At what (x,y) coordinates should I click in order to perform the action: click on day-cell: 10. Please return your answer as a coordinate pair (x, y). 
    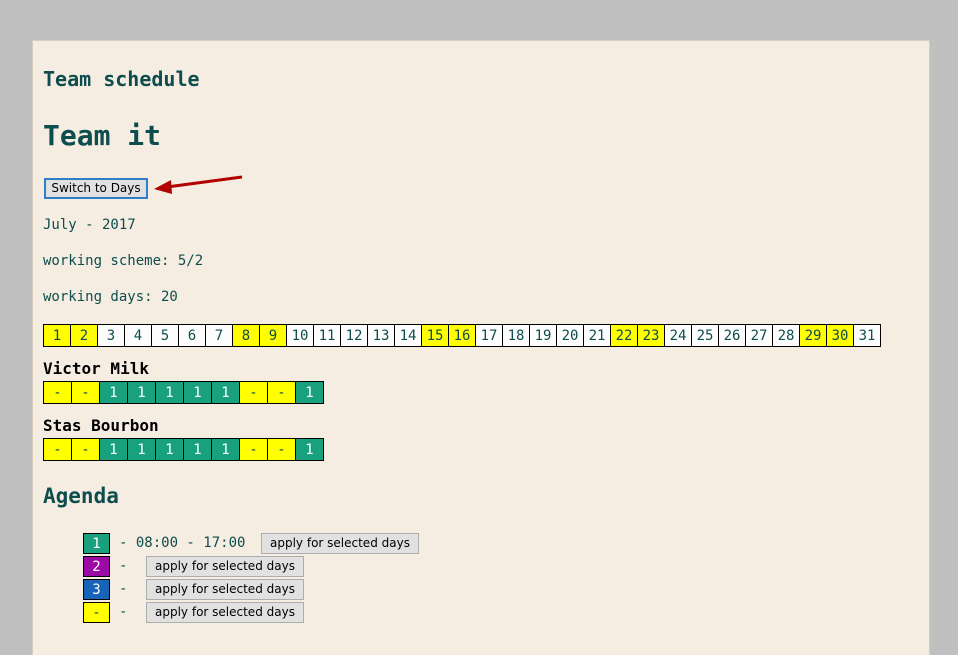
    Looking at the image, I should click on (300, 335).